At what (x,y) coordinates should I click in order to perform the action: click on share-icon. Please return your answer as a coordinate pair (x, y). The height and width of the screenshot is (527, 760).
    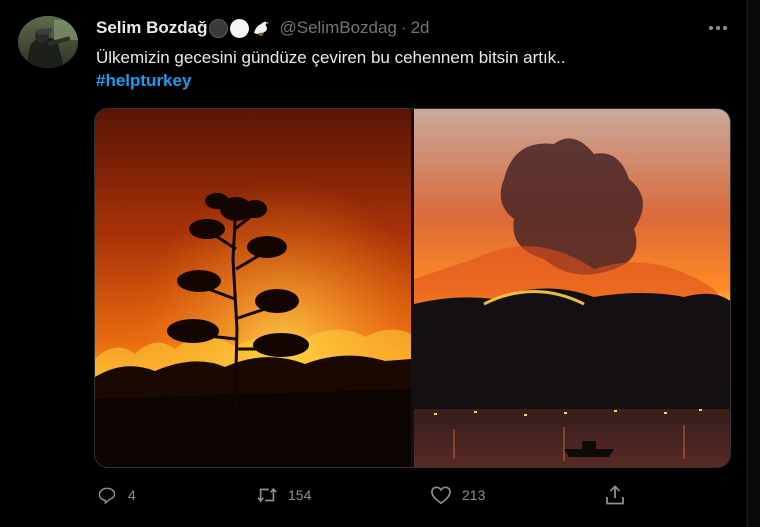
    Looking at the image, I should click on (615, 495).